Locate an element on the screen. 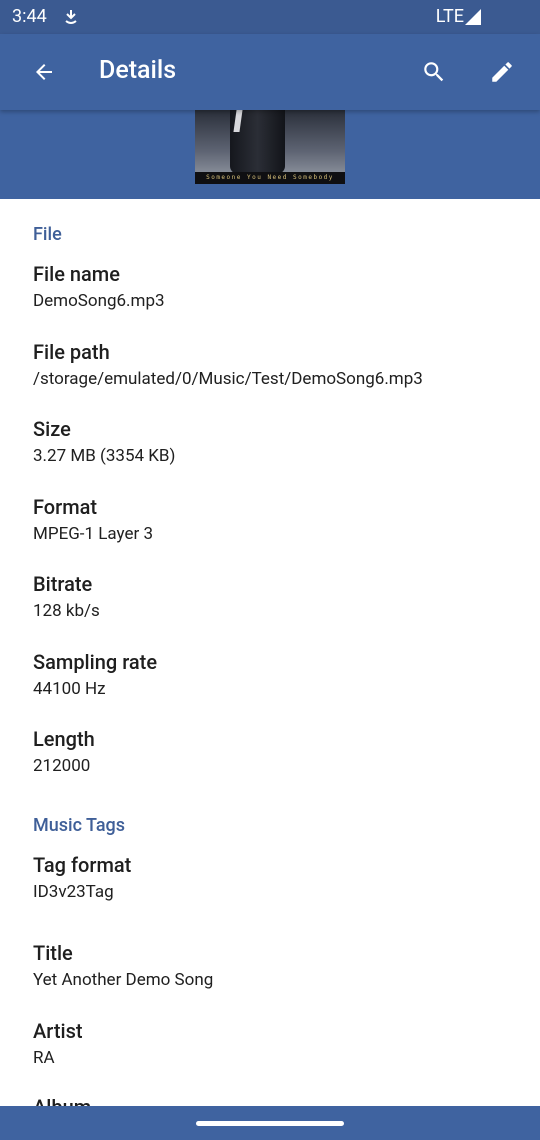 Image resolution: width=540 pixels, height=1140 pixels. title-label: Title is located at coordinates (53, 953).